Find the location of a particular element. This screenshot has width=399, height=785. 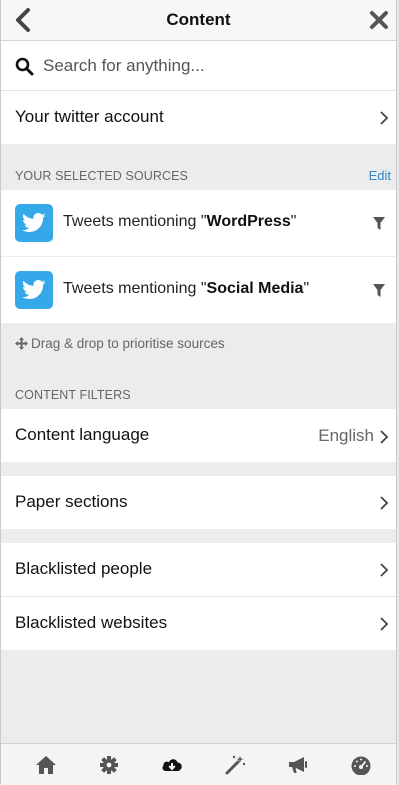

content-filters-heading: CONTENT FILTERS is located at coordinates (73, 395).